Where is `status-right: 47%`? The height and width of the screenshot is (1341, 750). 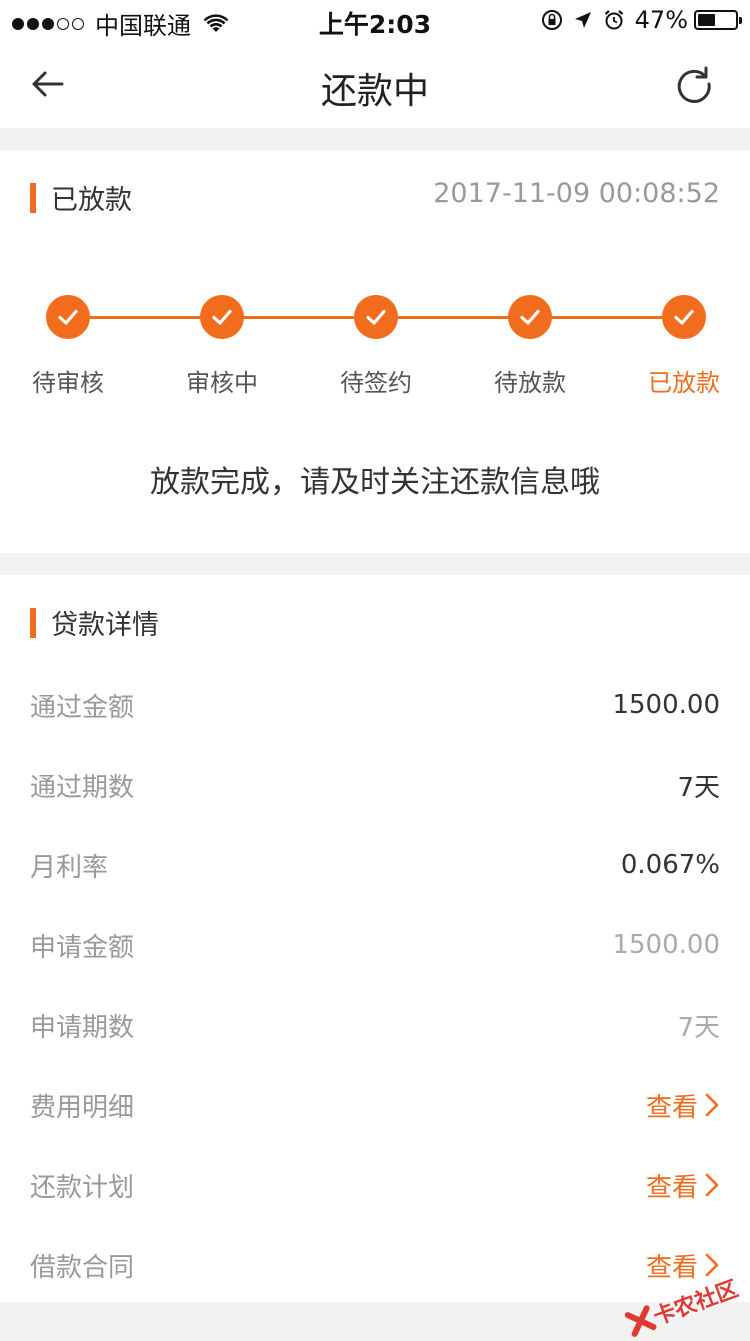 status-right: 47% is located at coordinates (641, 20).